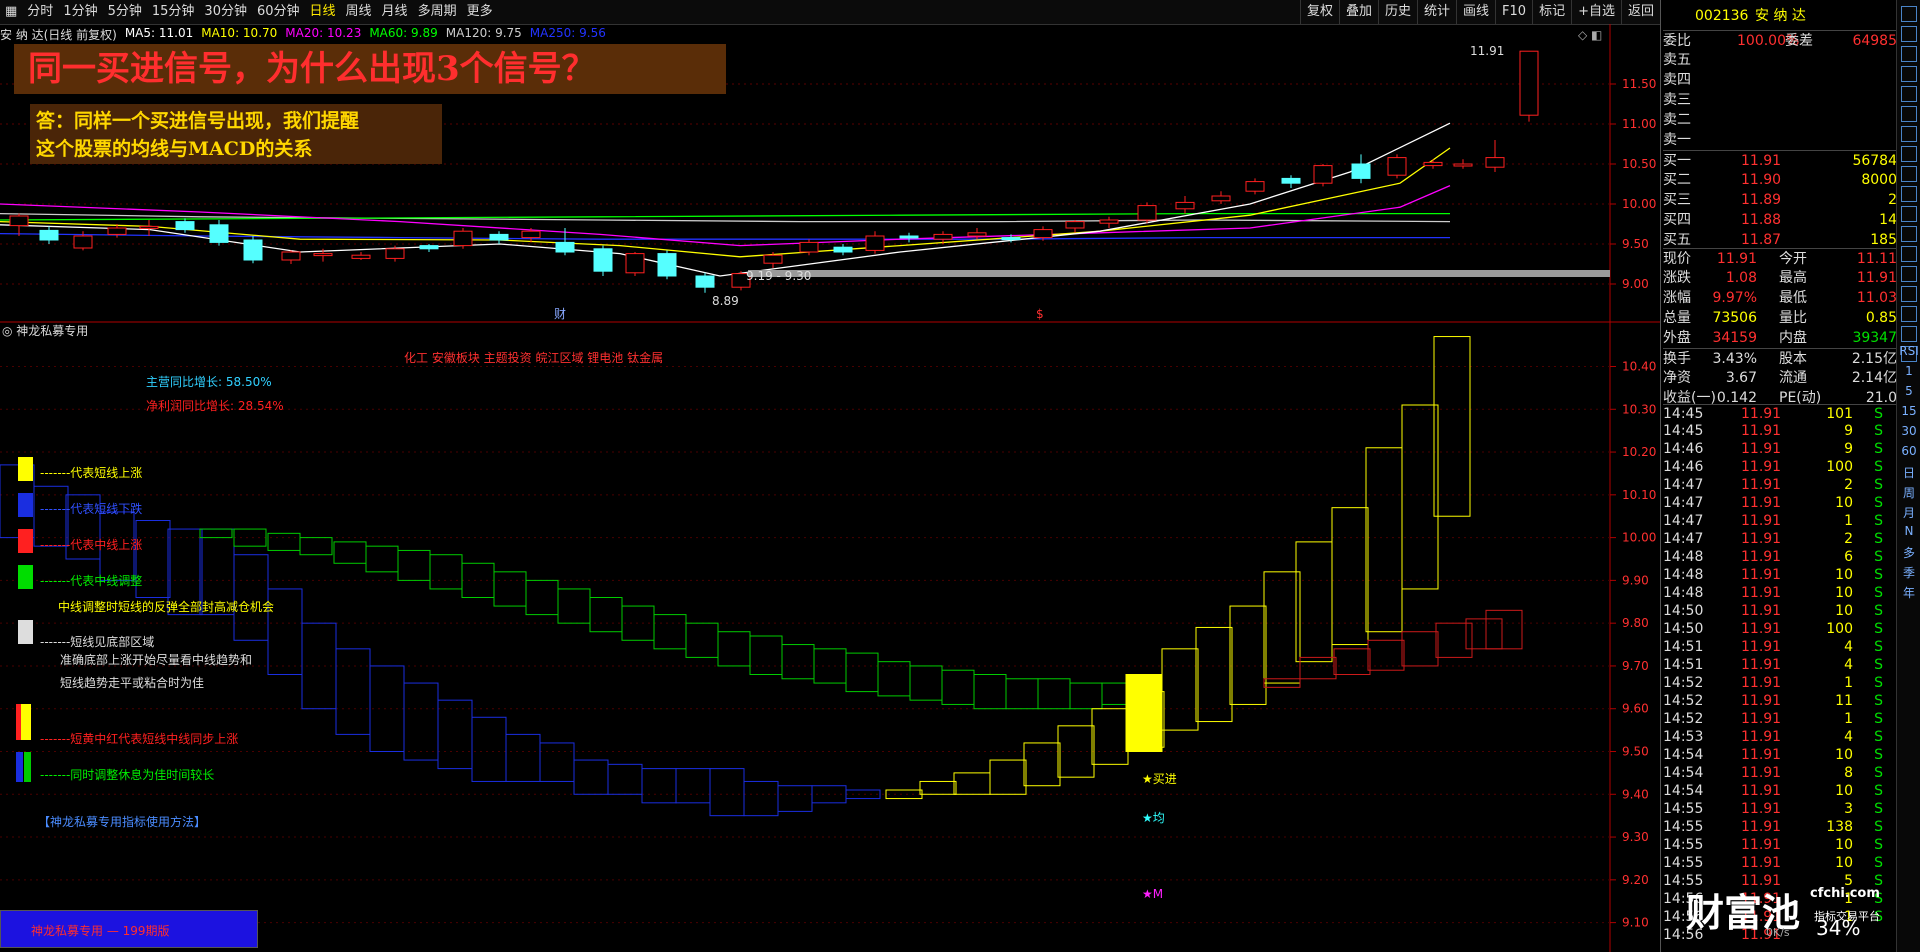  I want to click on buy-level-price: 11.87, so click(1761, 240).